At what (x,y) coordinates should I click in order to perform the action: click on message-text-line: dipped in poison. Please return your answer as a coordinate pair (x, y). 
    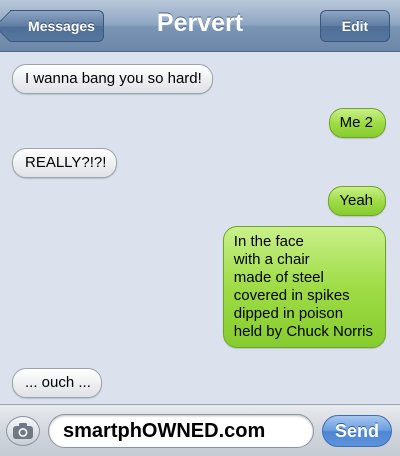
    Looking at the image, I should click on (288, 313).